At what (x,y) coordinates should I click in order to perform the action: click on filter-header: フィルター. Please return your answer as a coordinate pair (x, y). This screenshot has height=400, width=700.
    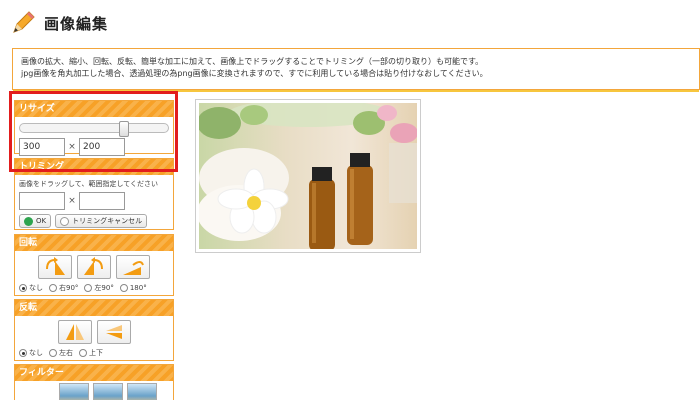
    Looking at the image, I should click on (94, 373).